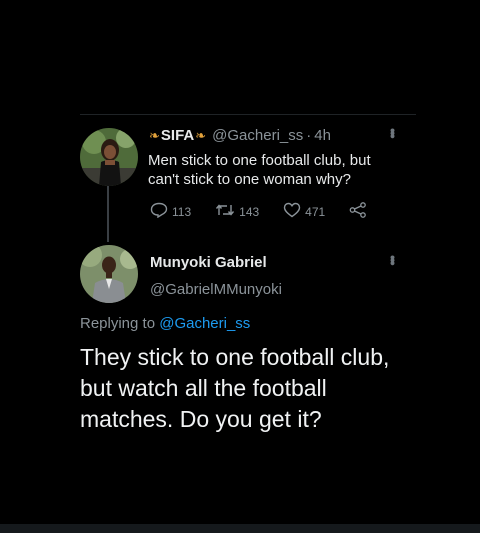 The width and height of the screenshot is (480, 533). Describe the element at coordinates (249, 211) in the screenshot. I see `retweet-count: 143` at that location.